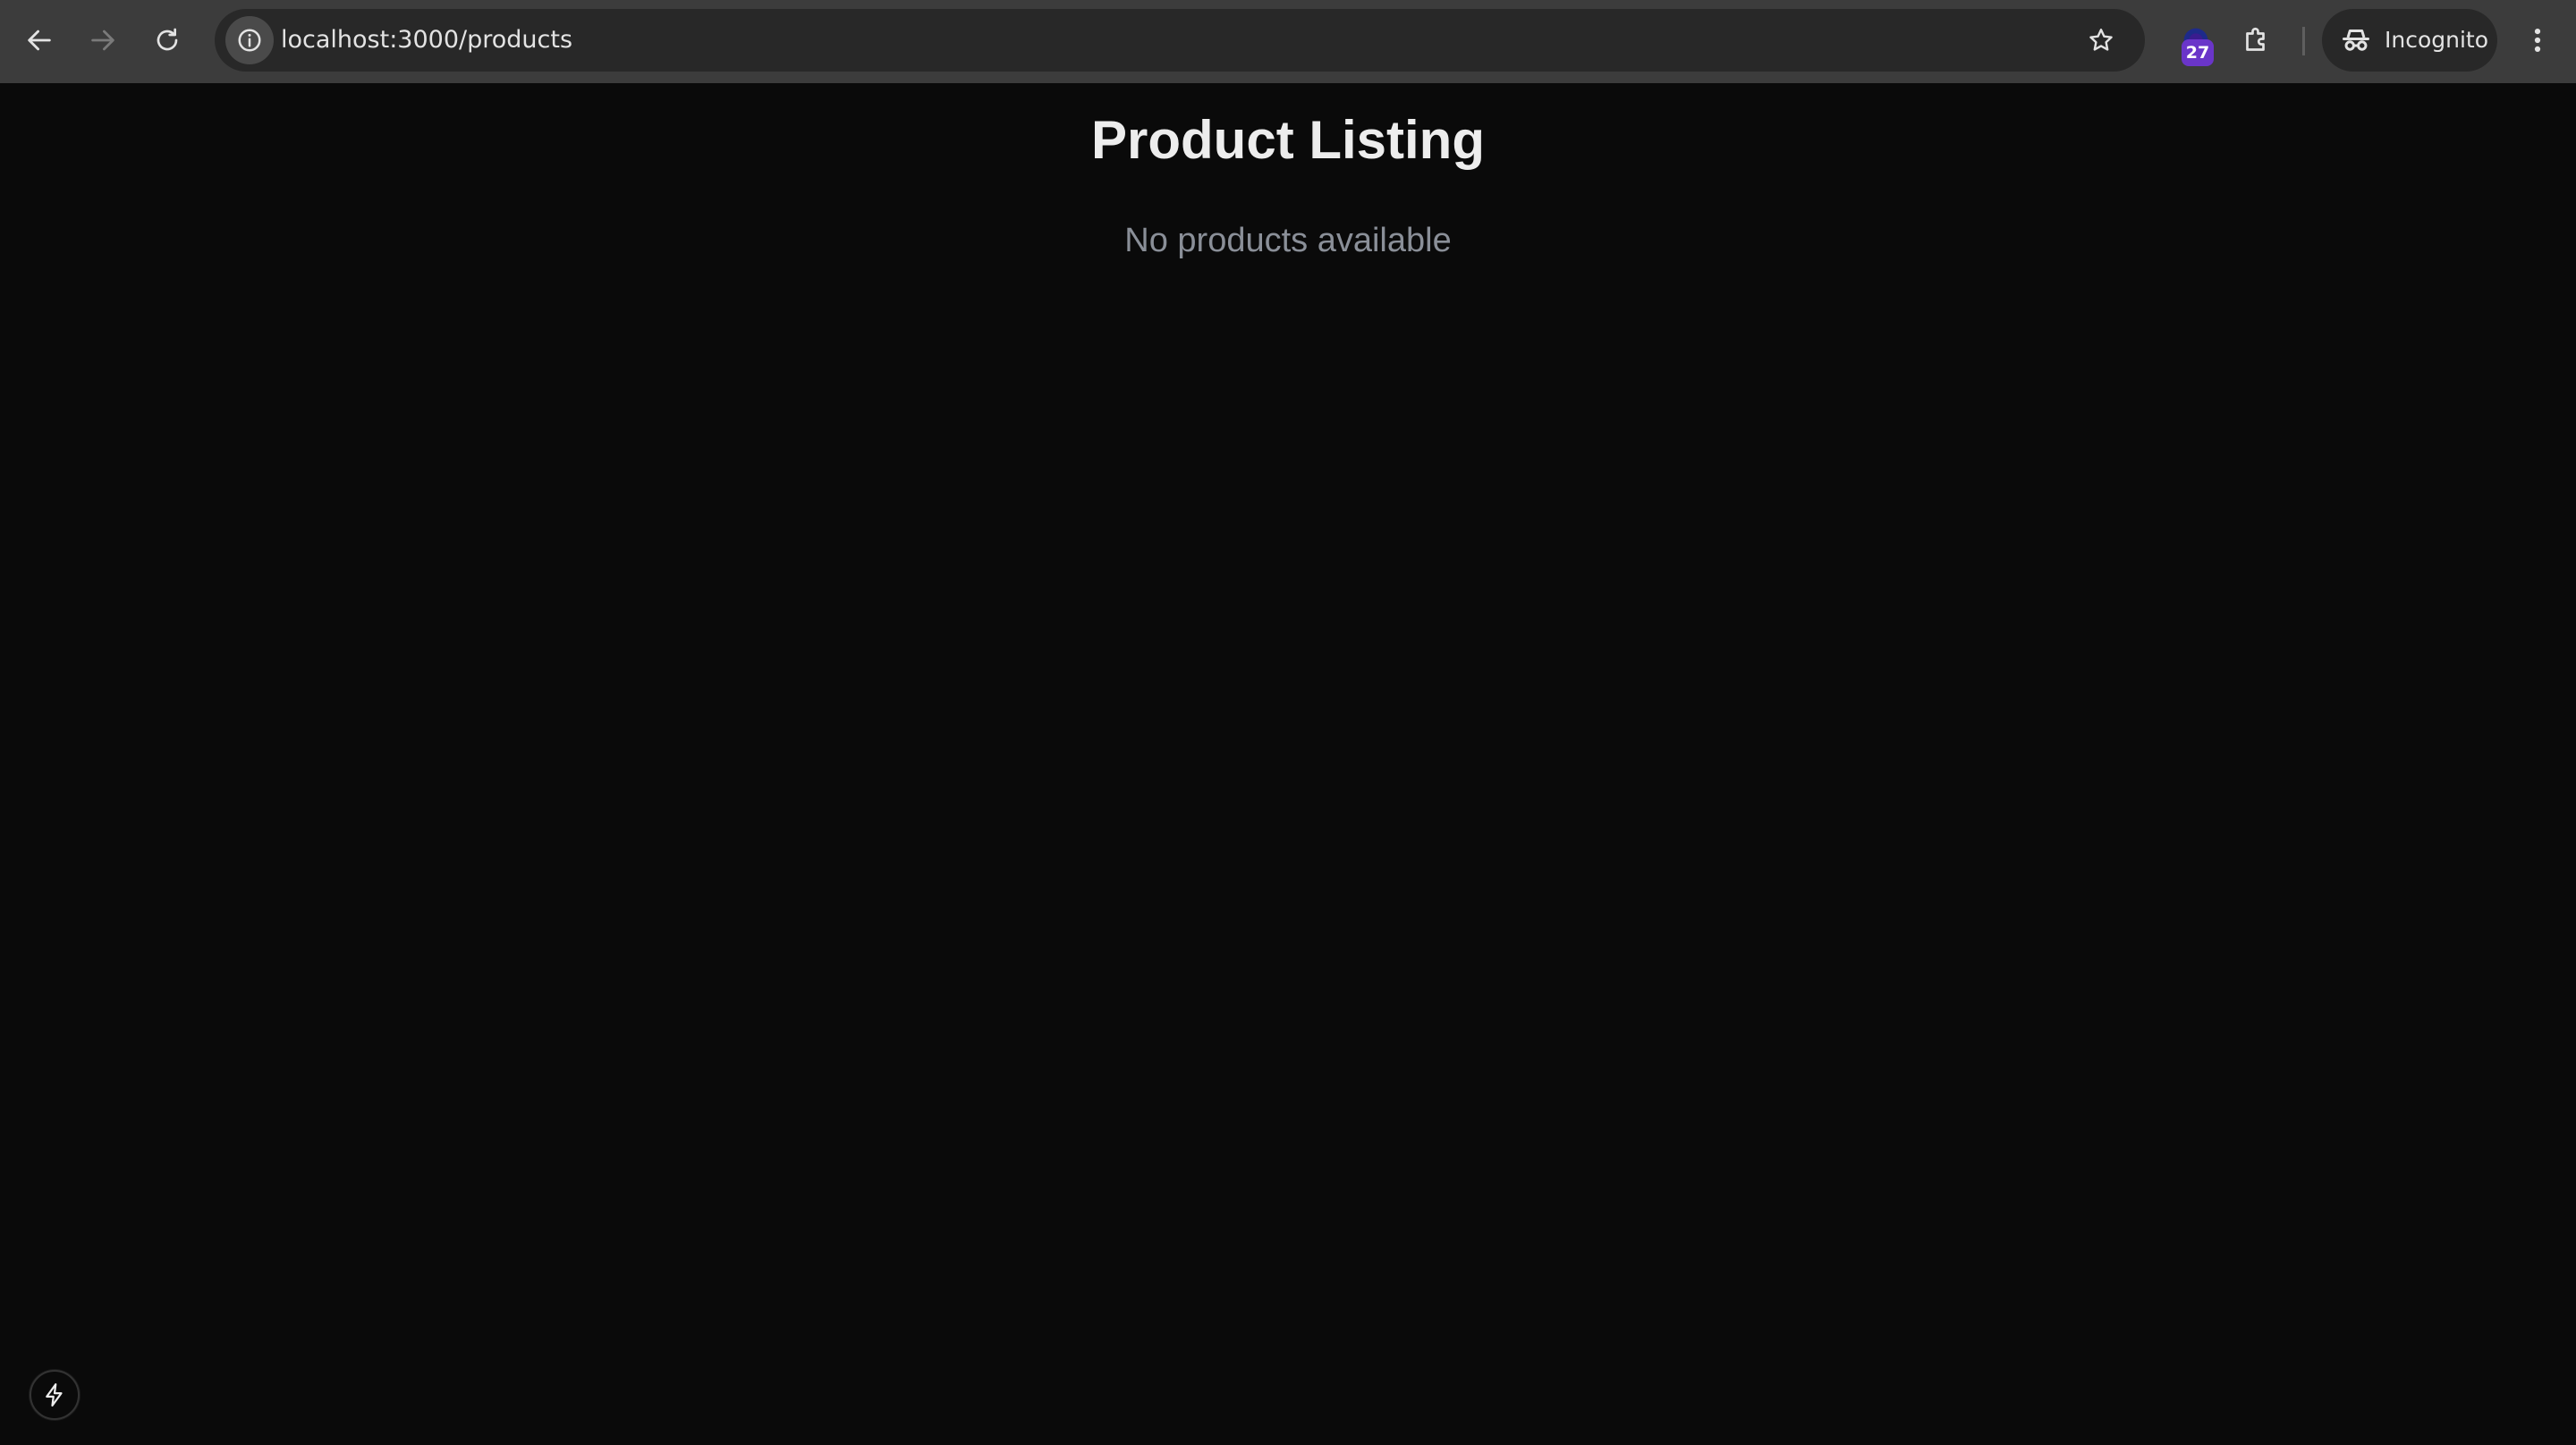  I want to click on lightning-bolt-icon, so click(54, 1395).